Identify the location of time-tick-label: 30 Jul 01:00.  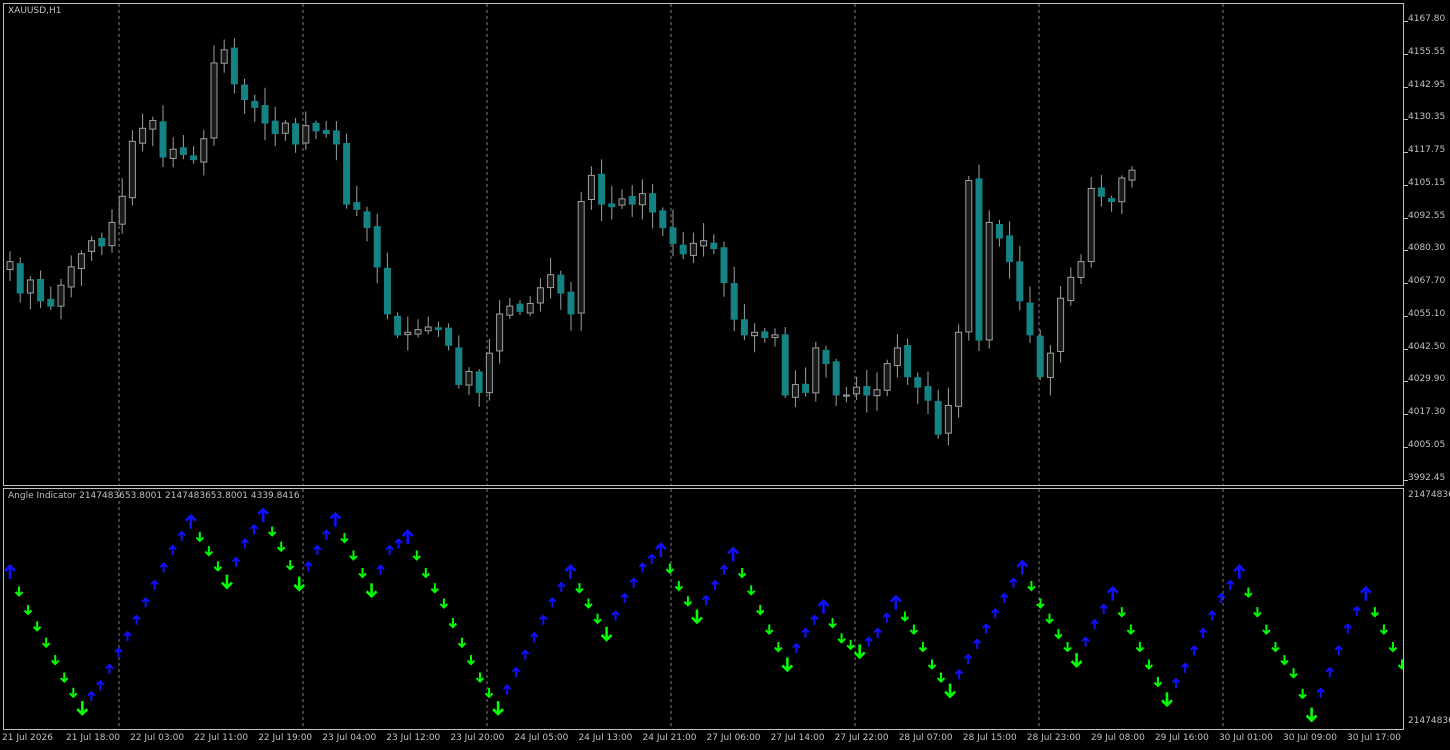
(1245, 738).